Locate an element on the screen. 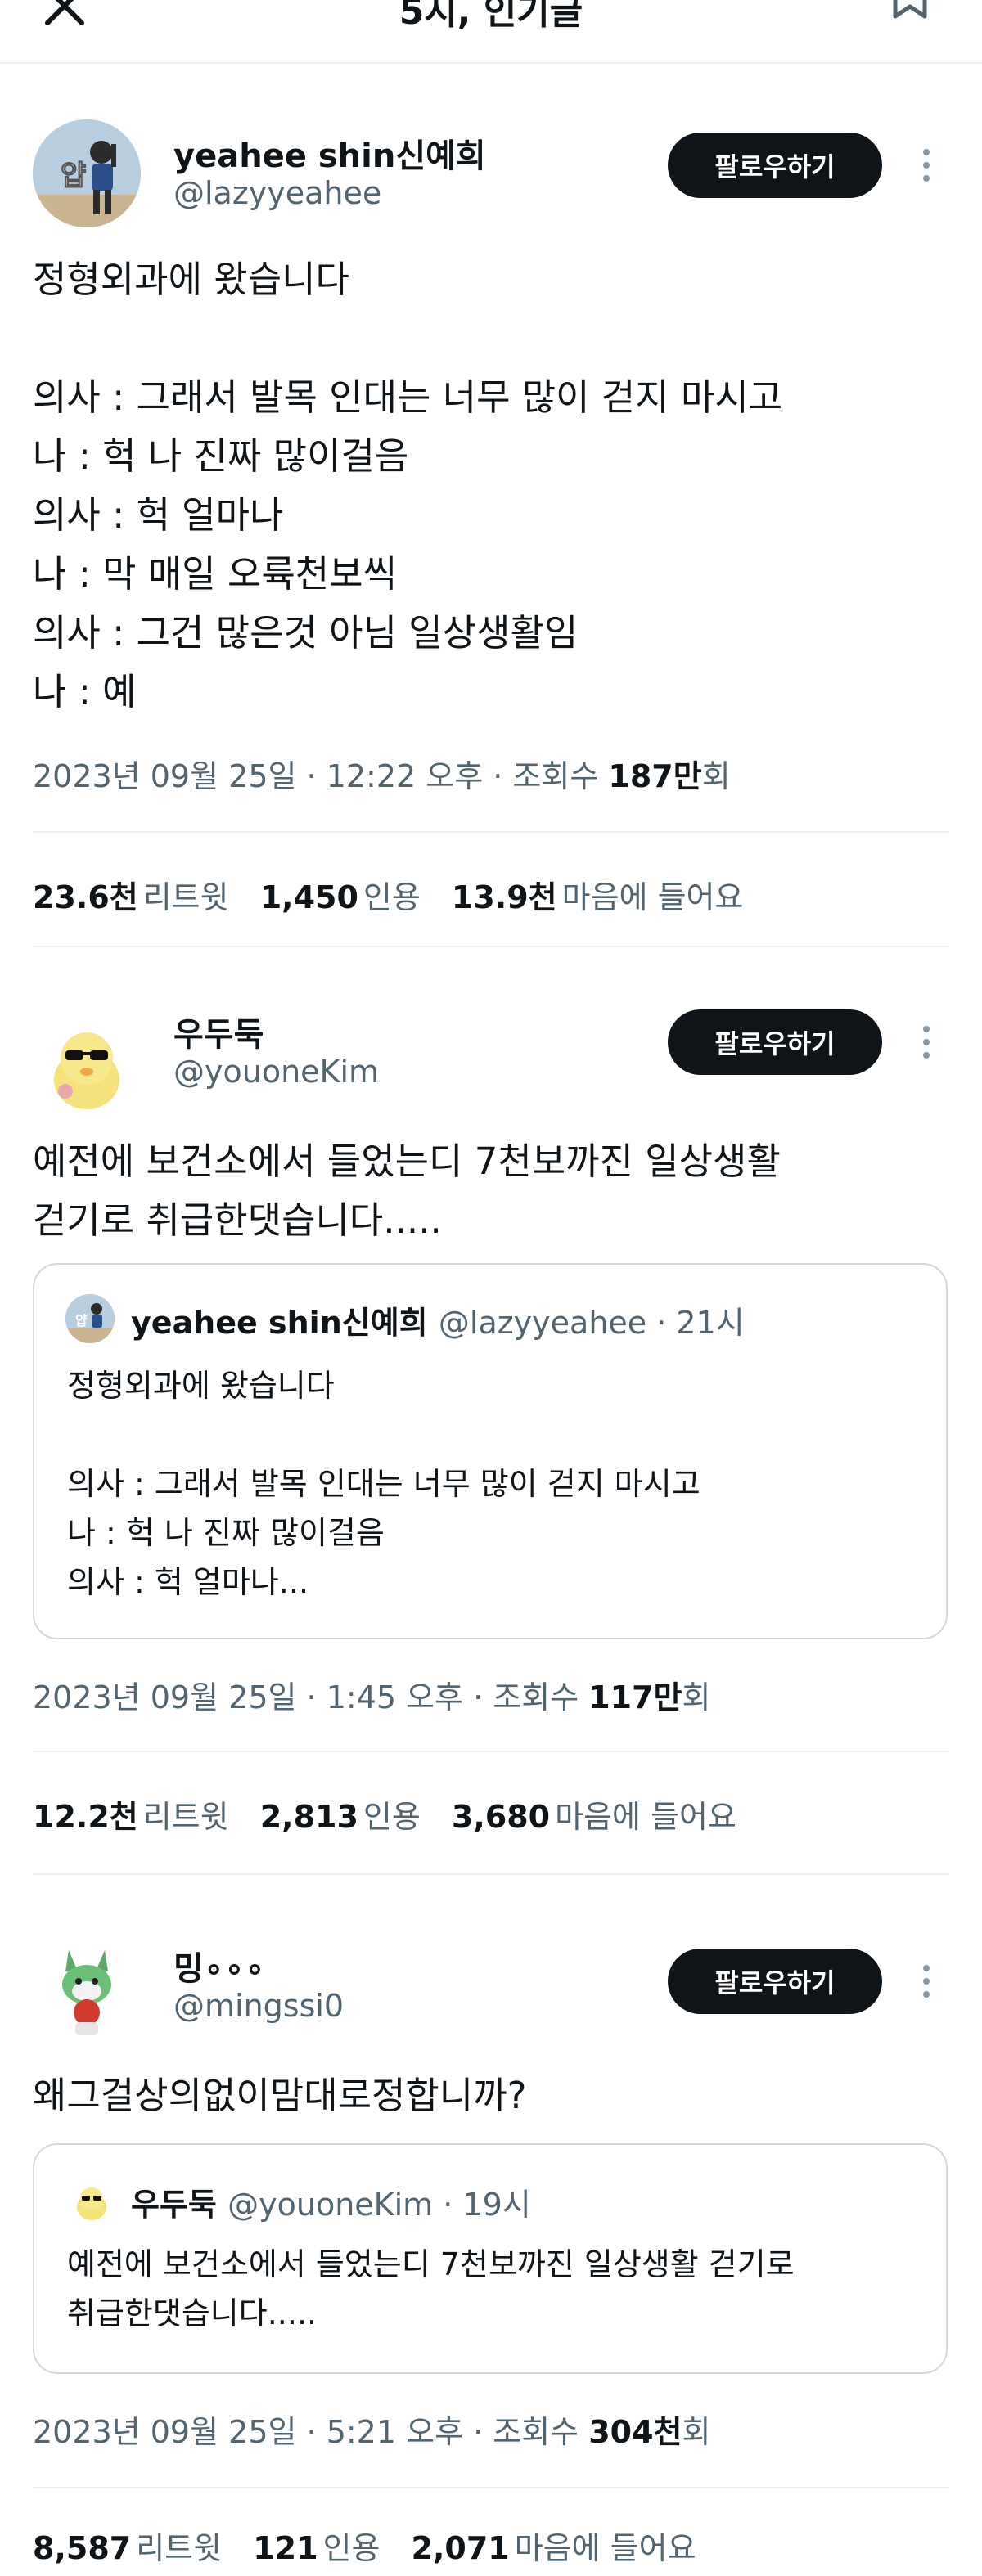 This screenshot has width=982, height=2576. quoted-handle-time: @youoneKim · 19시 is located at coordinates (379, 2205).